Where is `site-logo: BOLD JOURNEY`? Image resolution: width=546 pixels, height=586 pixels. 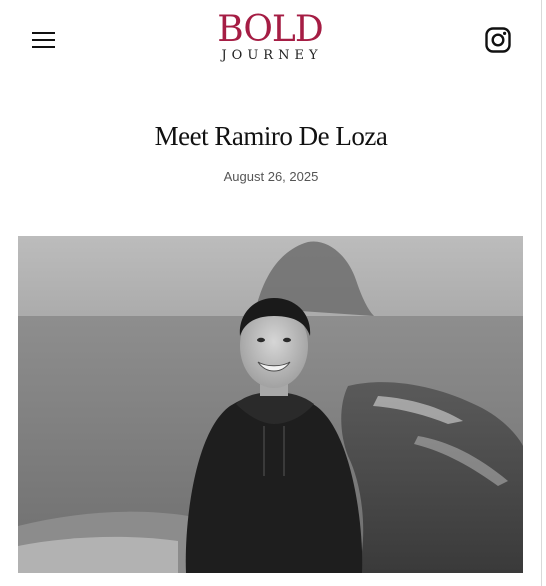
site-logo: BOLD JOURNEY is located at coordinates (270, 39).